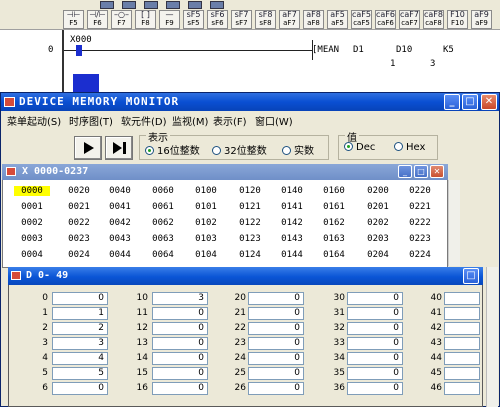 The height and width of the screenshot is (407, 500). I want to click on x-device-cell: 0204, so click(378, 255).